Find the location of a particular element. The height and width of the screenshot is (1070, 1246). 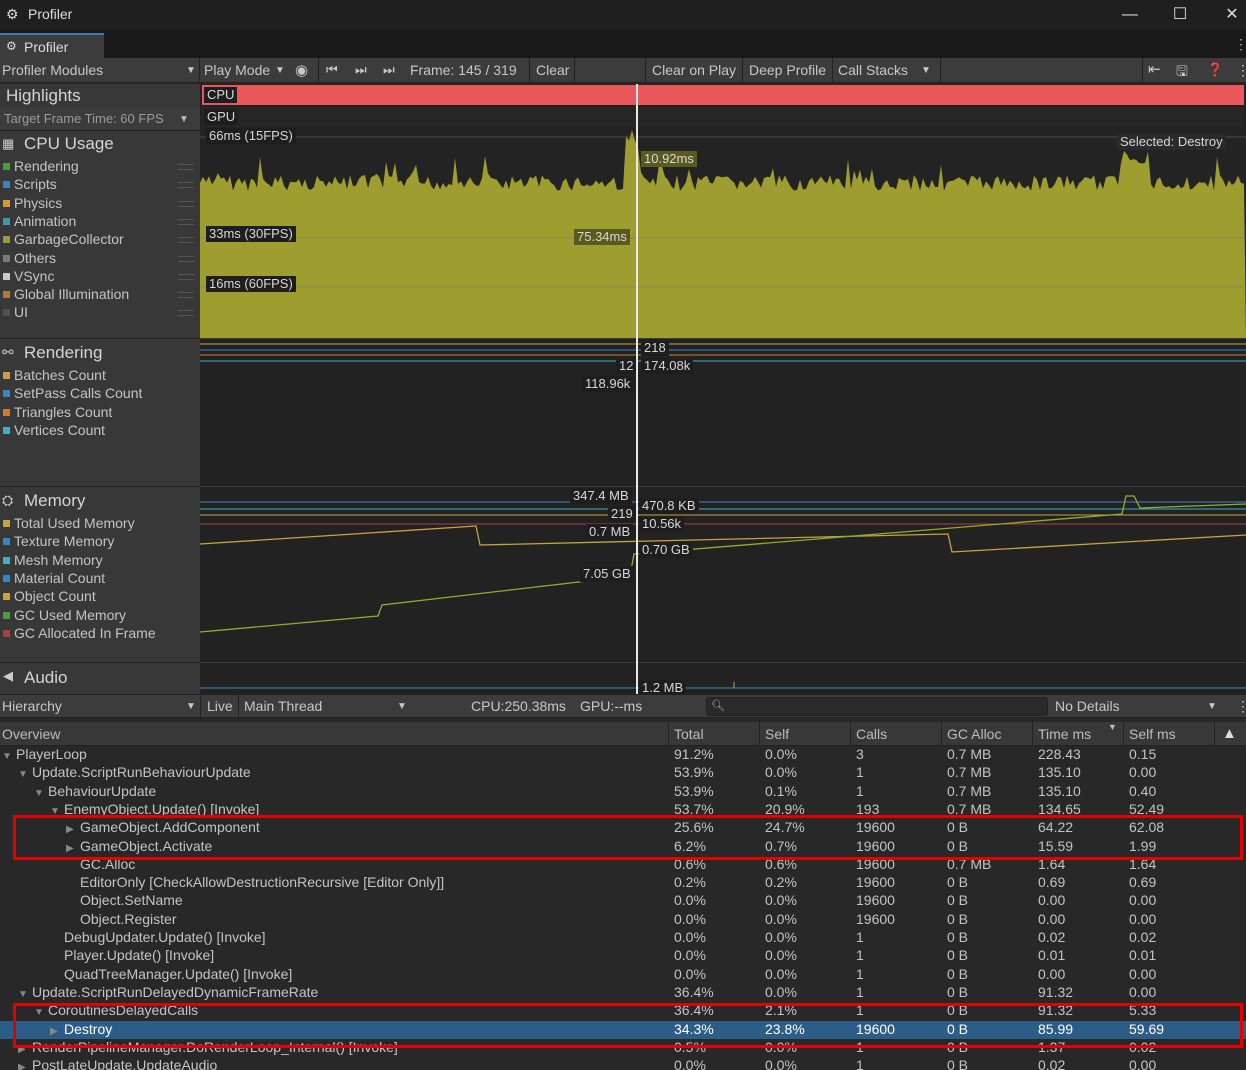

memory-legend-item: Texture Memory is located at coordinates (57, 542).